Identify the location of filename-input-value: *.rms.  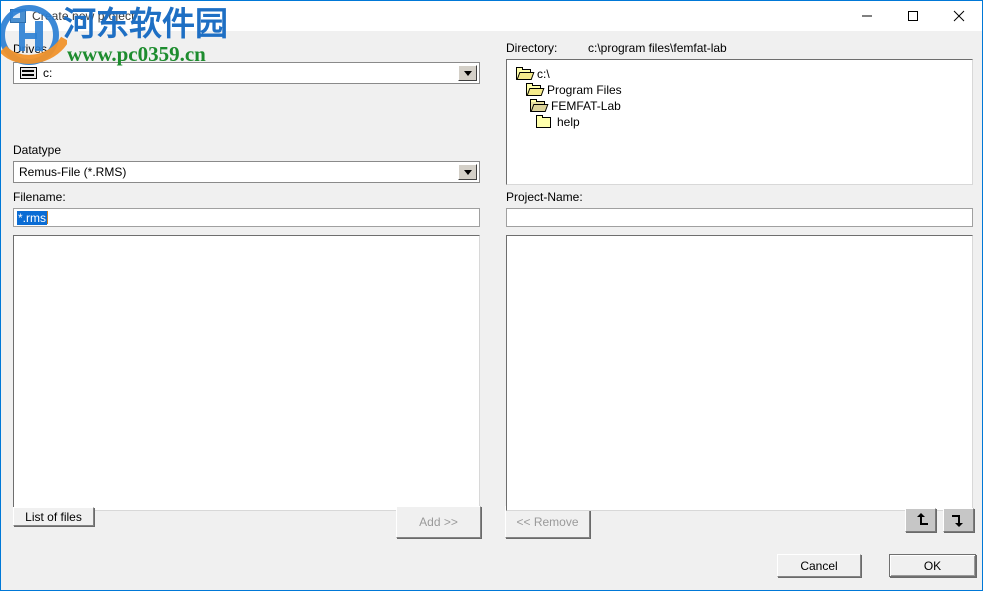
(32, 217).